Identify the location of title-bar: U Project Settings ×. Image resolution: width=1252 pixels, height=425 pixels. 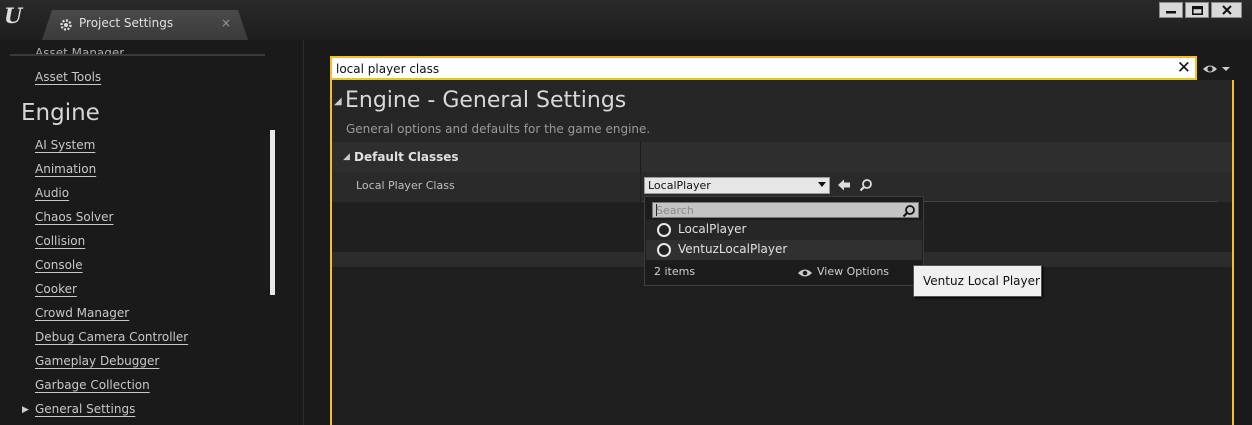
(626, 20).